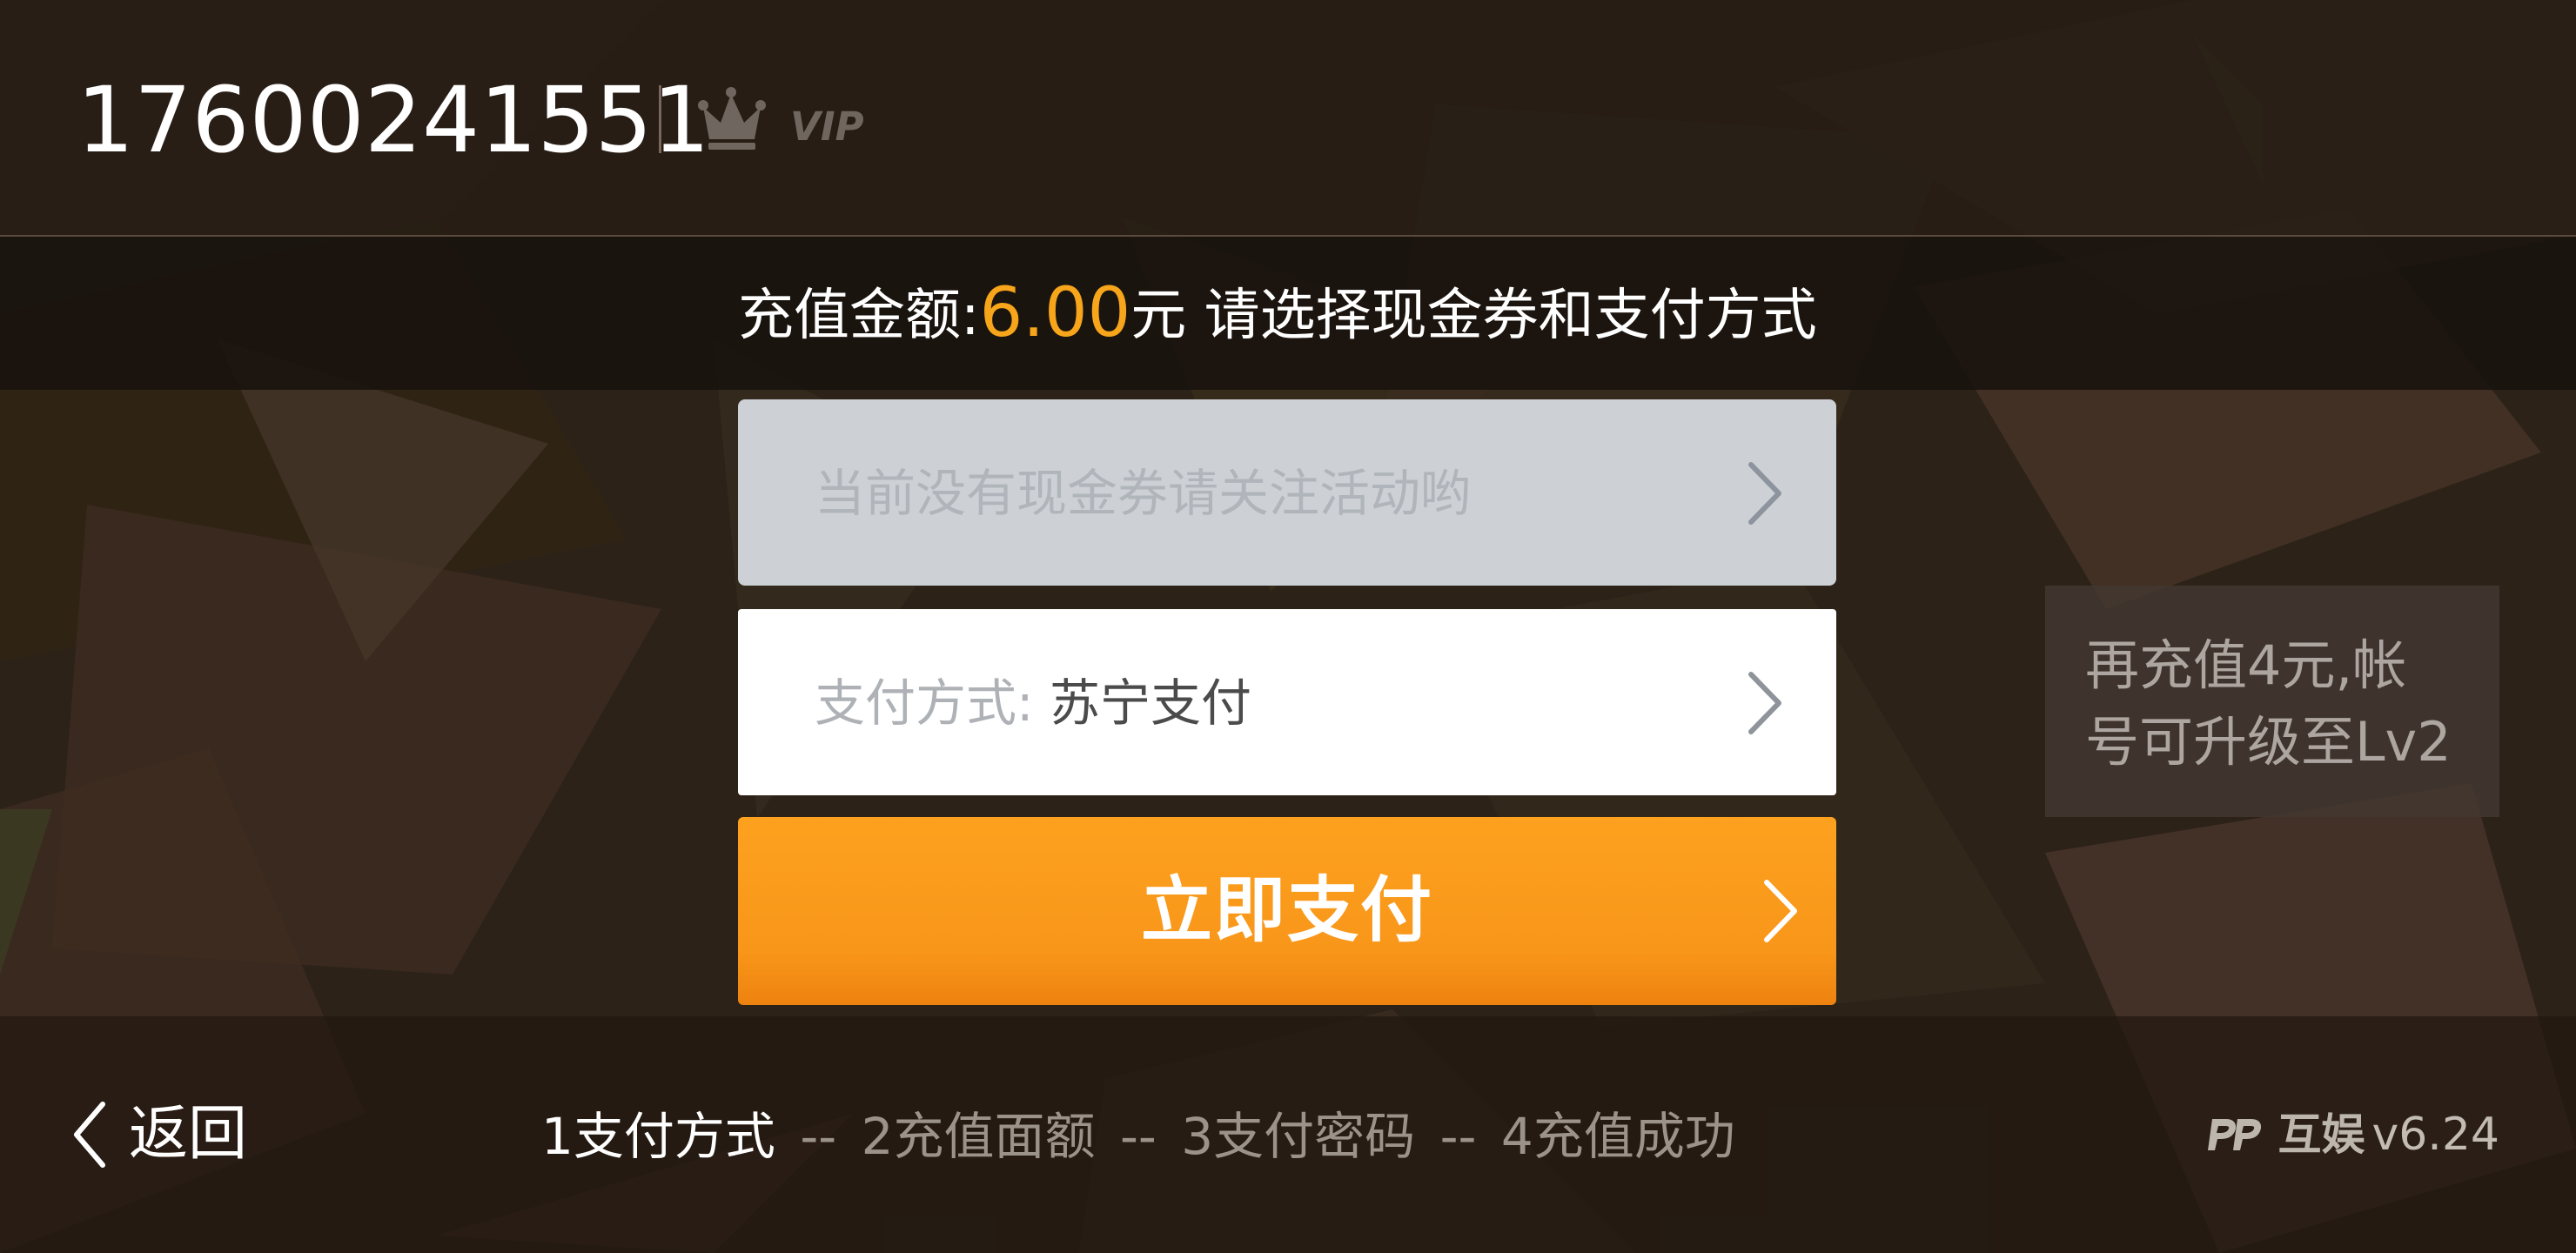 The image size is (2576, 1253). I want to click on payment-steps: 1支付方式 -- 2充值面额 -- 3支付密码 -- 4充值成功, so click(1138, 1136).